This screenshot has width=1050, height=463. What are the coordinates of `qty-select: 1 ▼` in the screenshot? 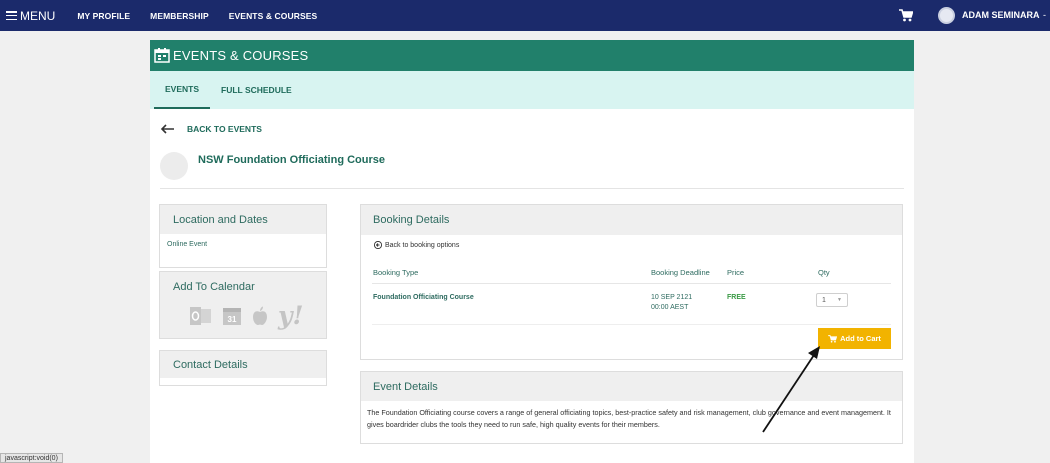 It's located at (832, 300).